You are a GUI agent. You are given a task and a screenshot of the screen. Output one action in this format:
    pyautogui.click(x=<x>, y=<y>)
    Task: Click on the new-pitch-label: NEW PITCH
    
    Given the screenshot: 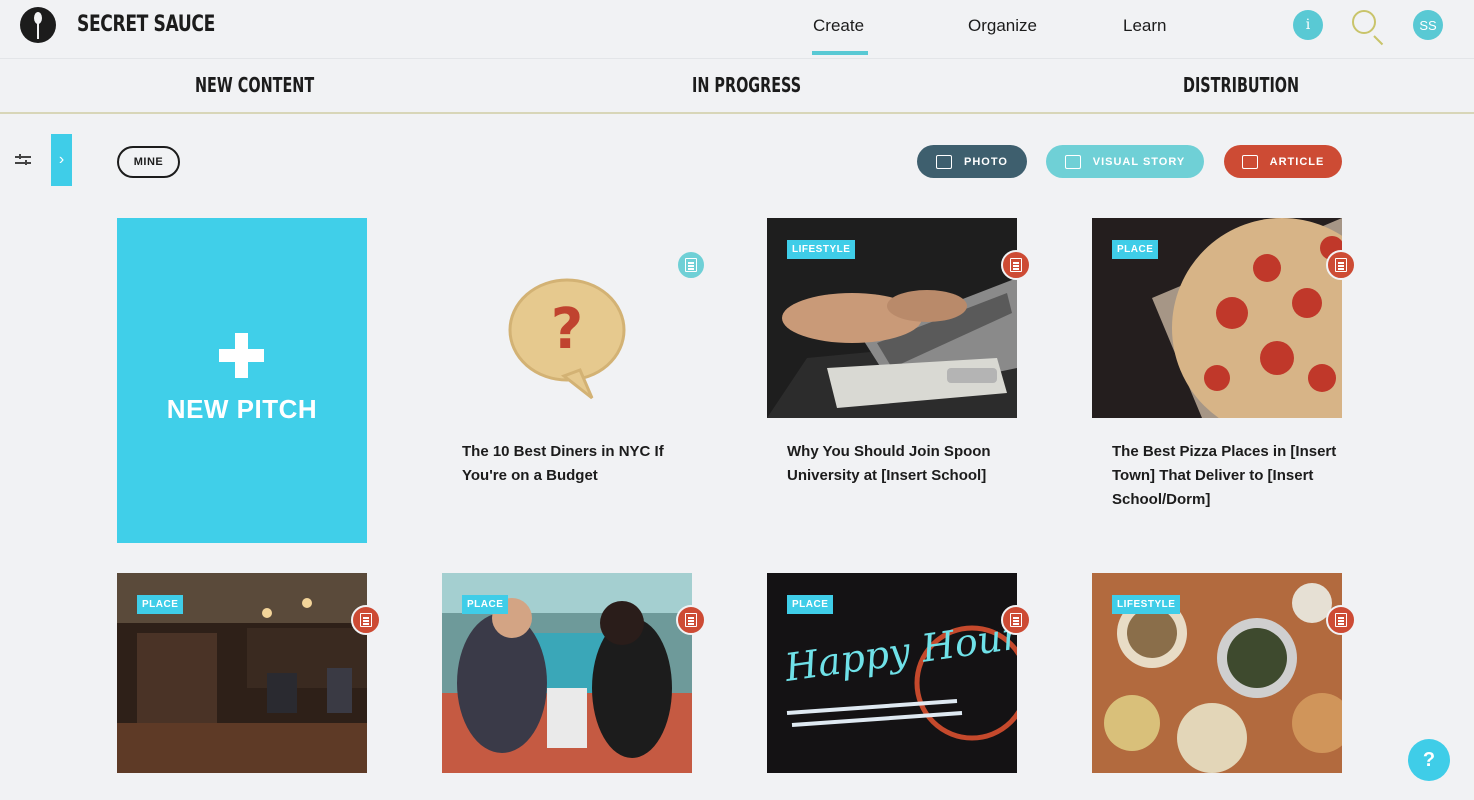 What is the action you would take?
    pyautogui.click(x=242, y=409)
    